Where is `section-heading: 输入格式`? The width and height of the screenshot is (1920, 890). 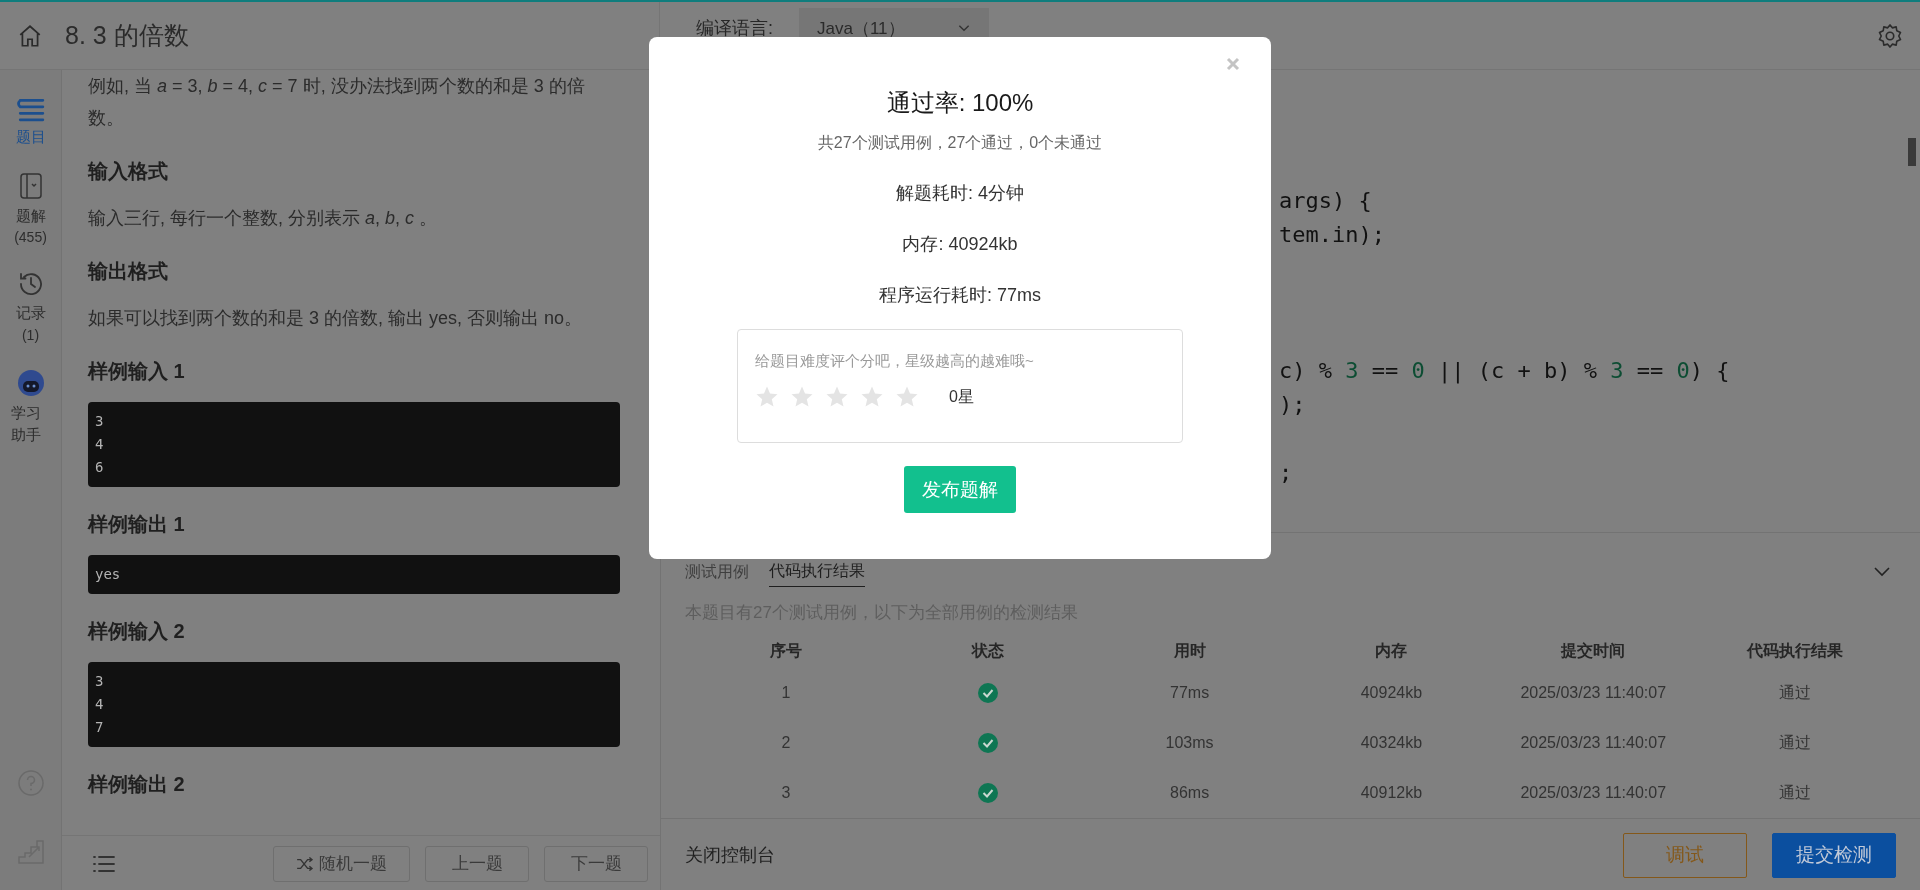
section-heading: 输入格式 is located at coordinates (128, 171).